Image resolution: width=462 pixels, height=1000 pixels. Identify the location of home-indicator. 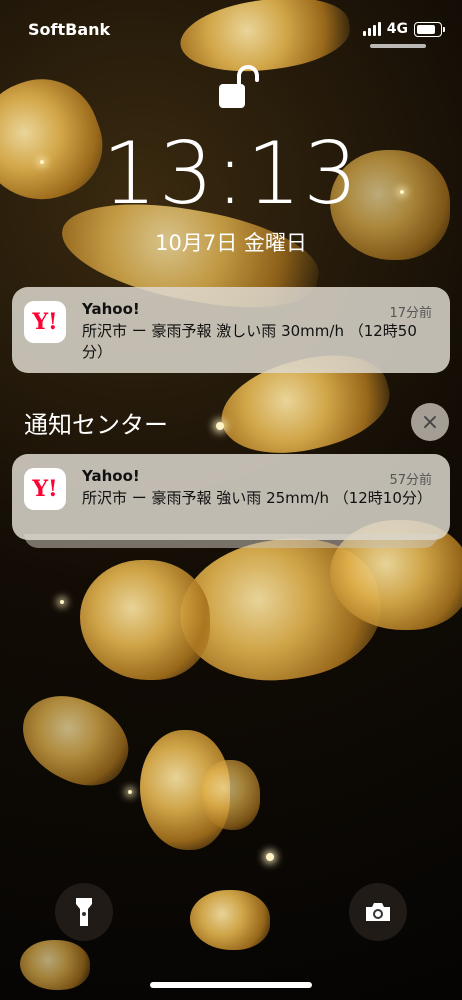
(231, 985).